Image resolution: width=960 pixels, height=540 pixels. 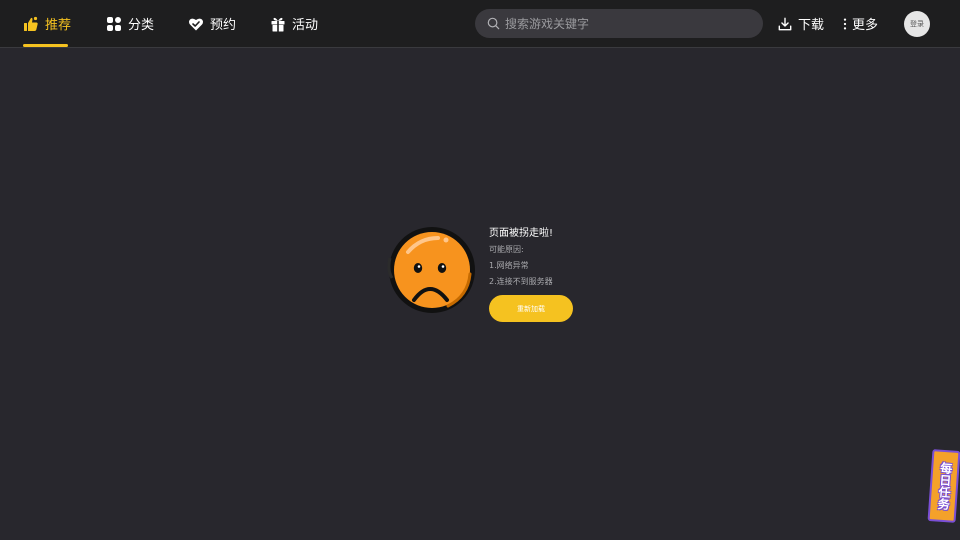 What do you see at coordinates (45, 45) in the screenshot?
I see `active-tab-indicator` at bounding box center [45, 45].